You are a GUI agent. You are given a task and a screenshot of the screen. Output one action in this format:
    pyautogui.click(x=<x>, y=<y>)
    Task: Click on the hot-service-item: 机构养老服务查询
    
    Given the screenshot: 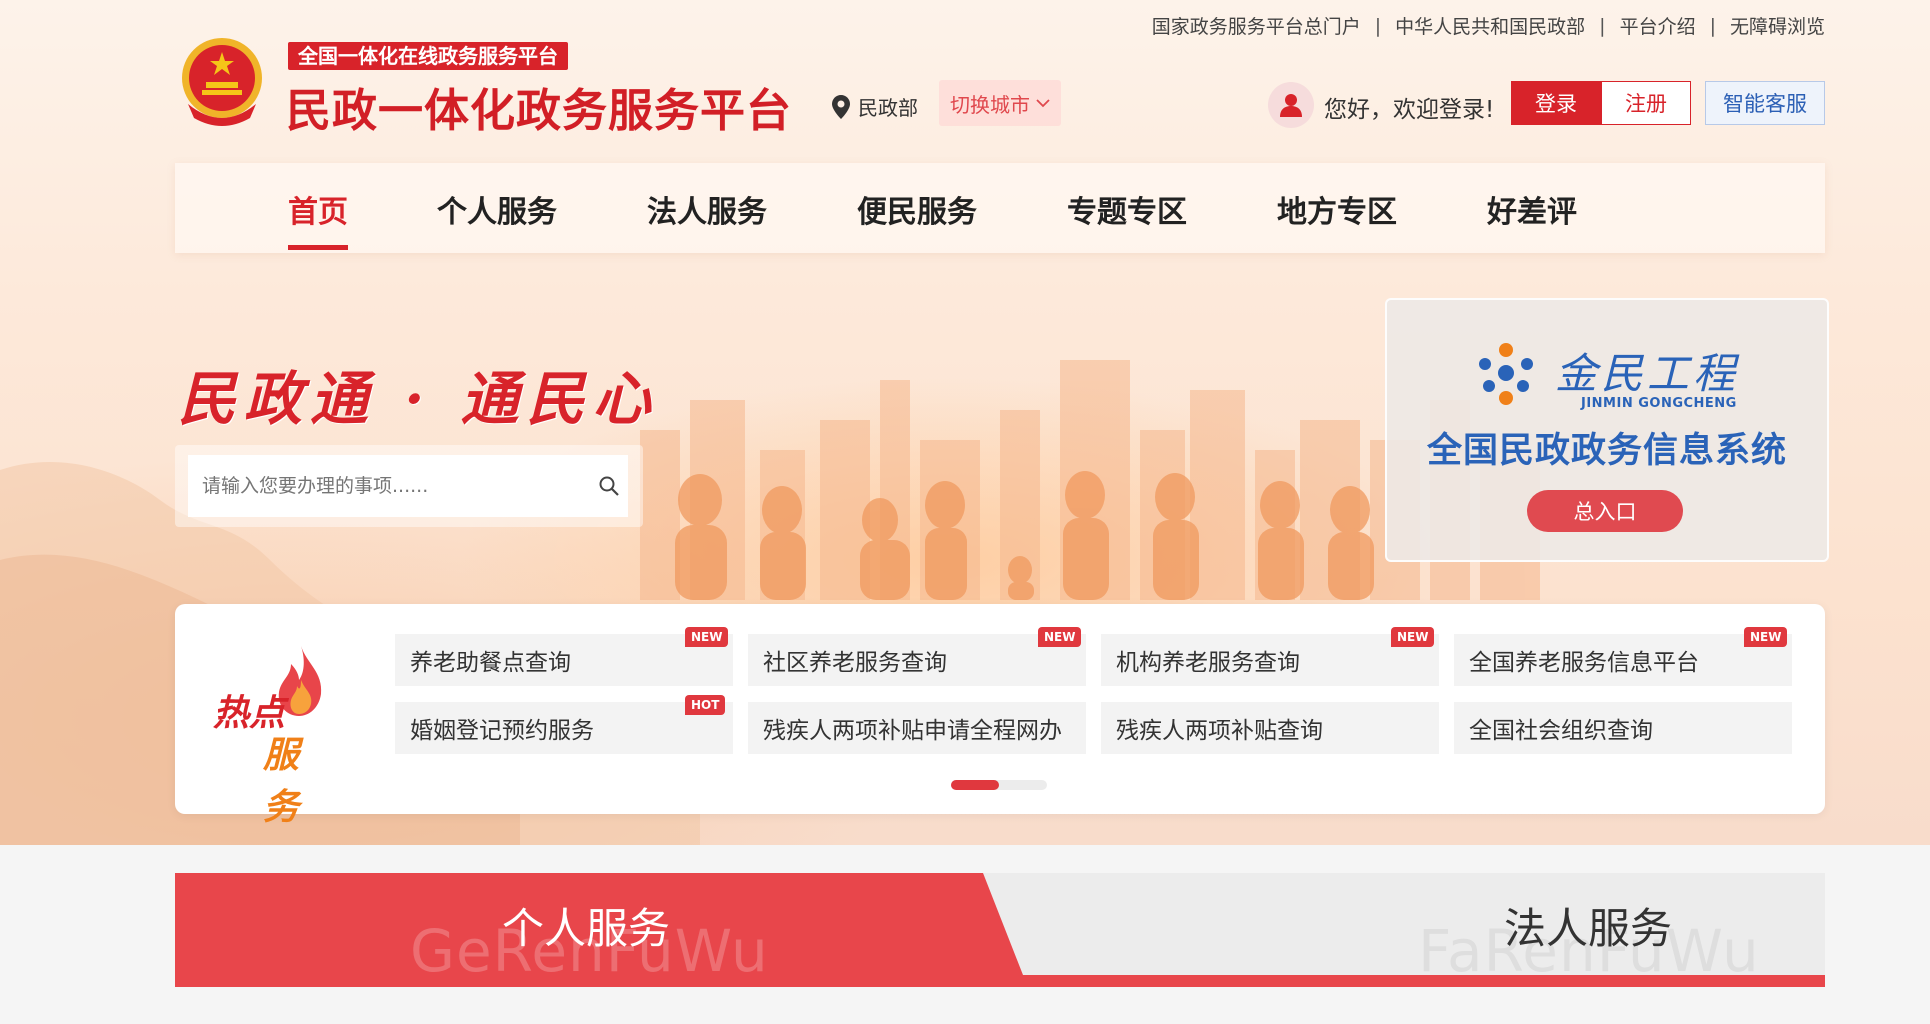 What is the action you would take?
    pyautogui.click(x=1270, y=660)
    